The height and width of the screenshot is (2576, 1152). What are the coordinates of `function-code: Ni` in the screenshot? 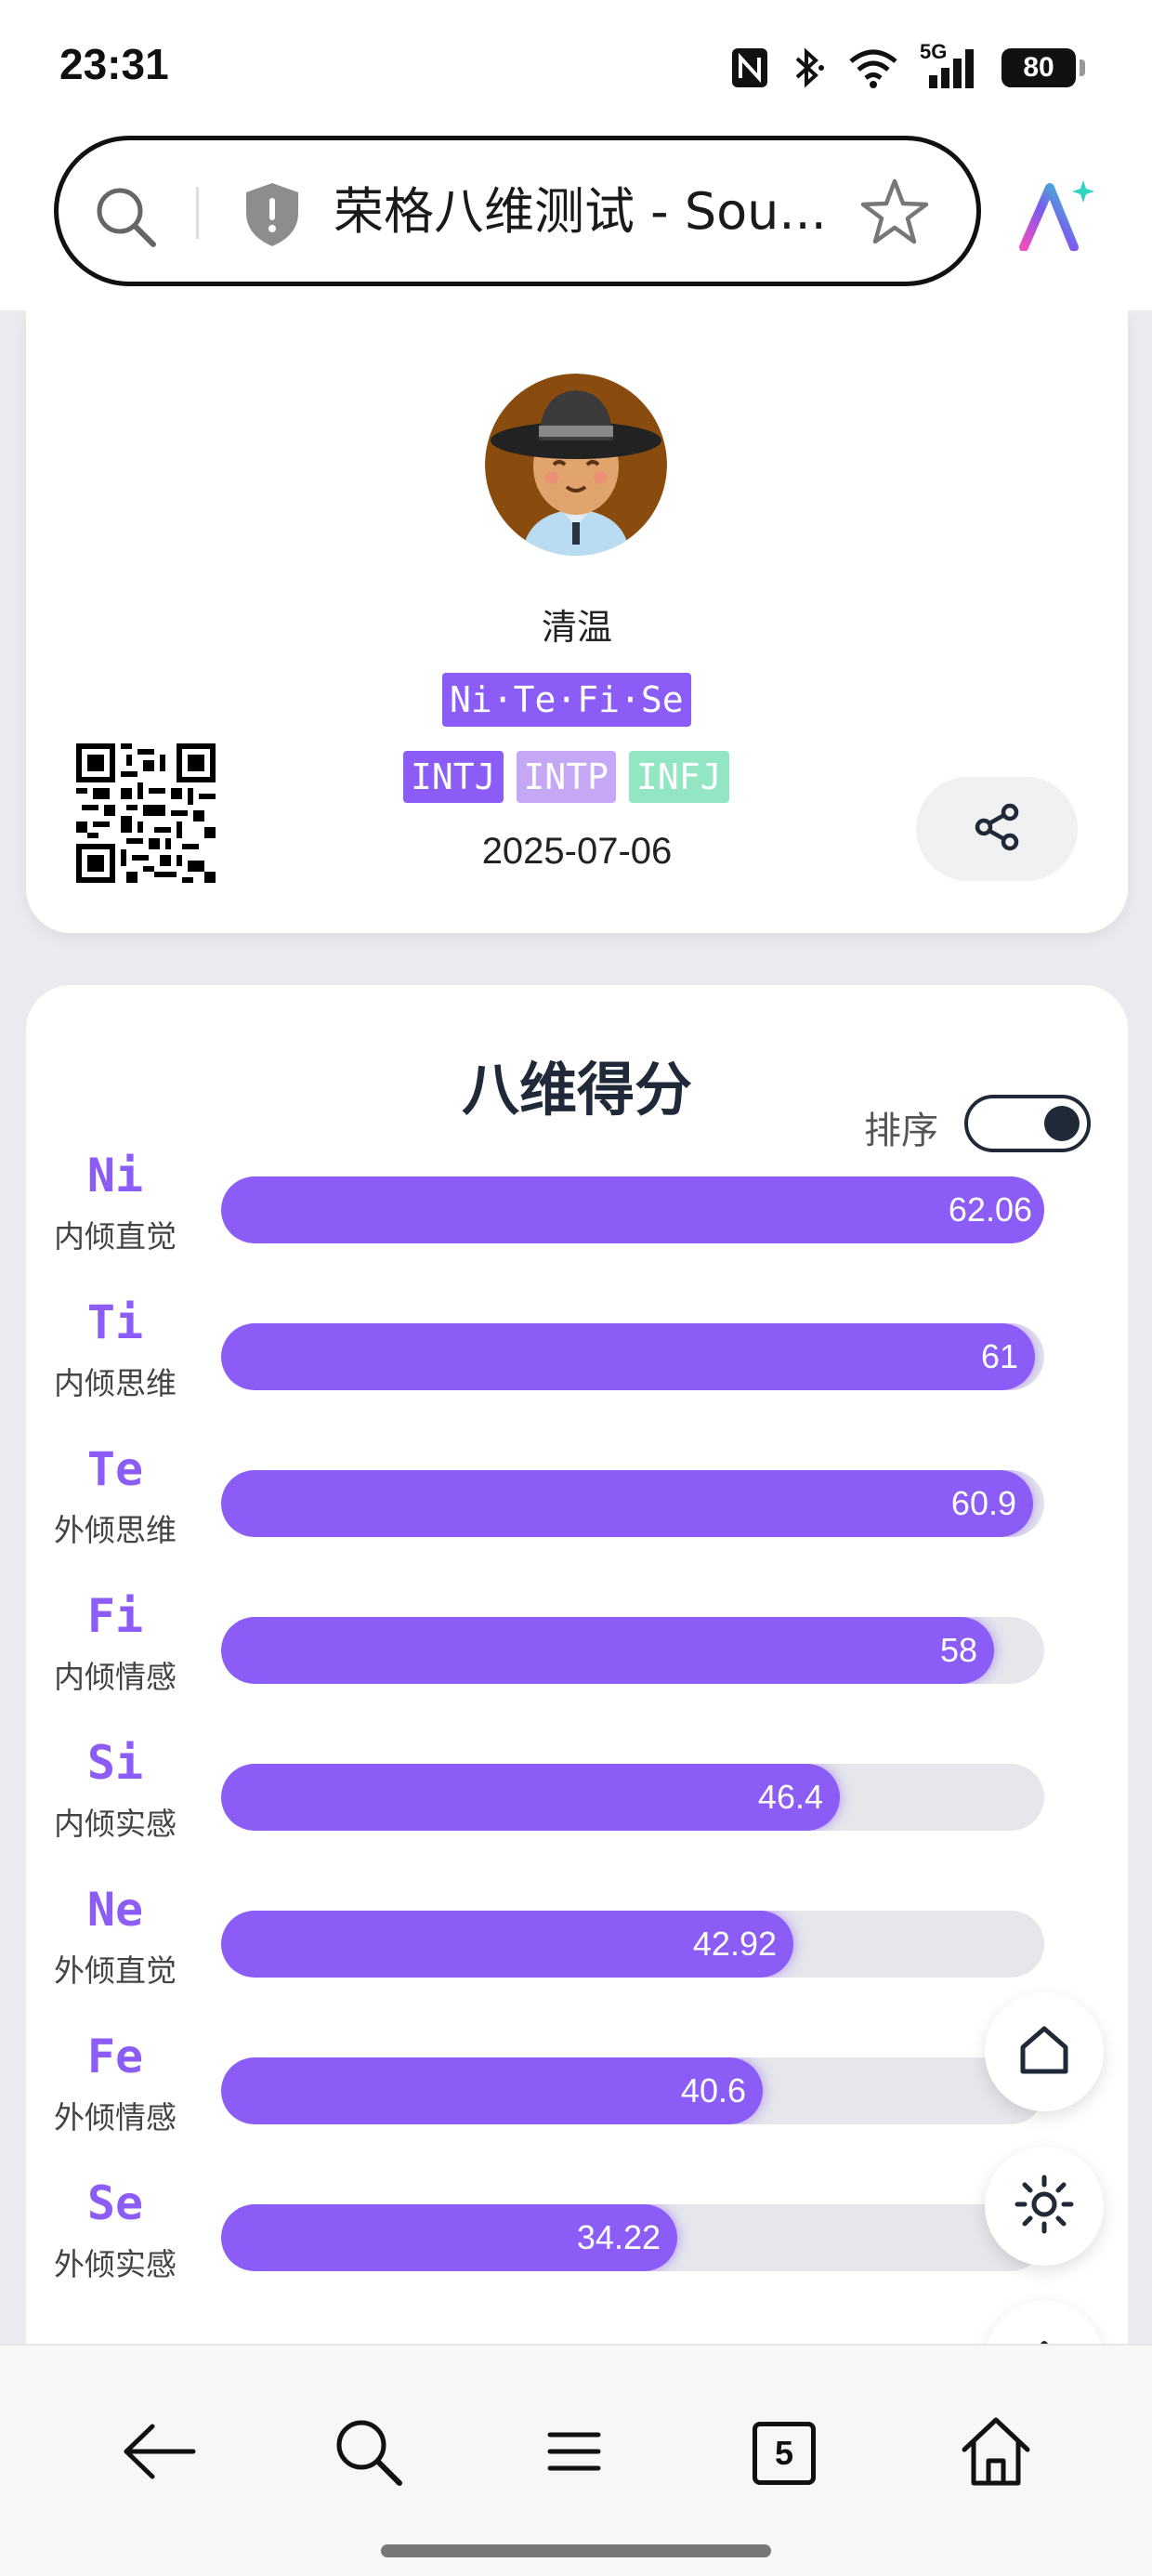 It's located at (115, 1176).